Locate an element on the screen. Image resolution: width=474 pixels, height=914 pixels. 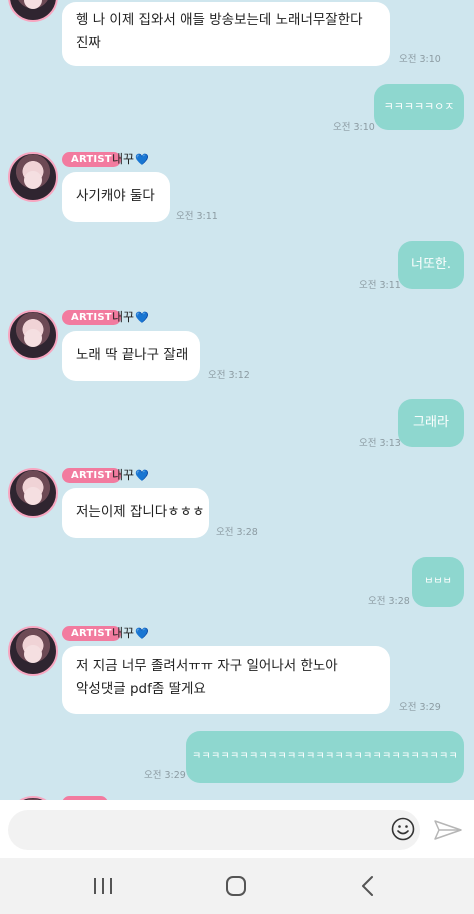
outgoing-message: ㅋㅋㅋㅋㅋㅋㅋㅋㅋㅋㅋㅋㅋㅋㅋㅋㅋㅋㅋㅋㅋㅋㅋㅋㅋㅋㅋㅋ is located at coordinates (325, 757).